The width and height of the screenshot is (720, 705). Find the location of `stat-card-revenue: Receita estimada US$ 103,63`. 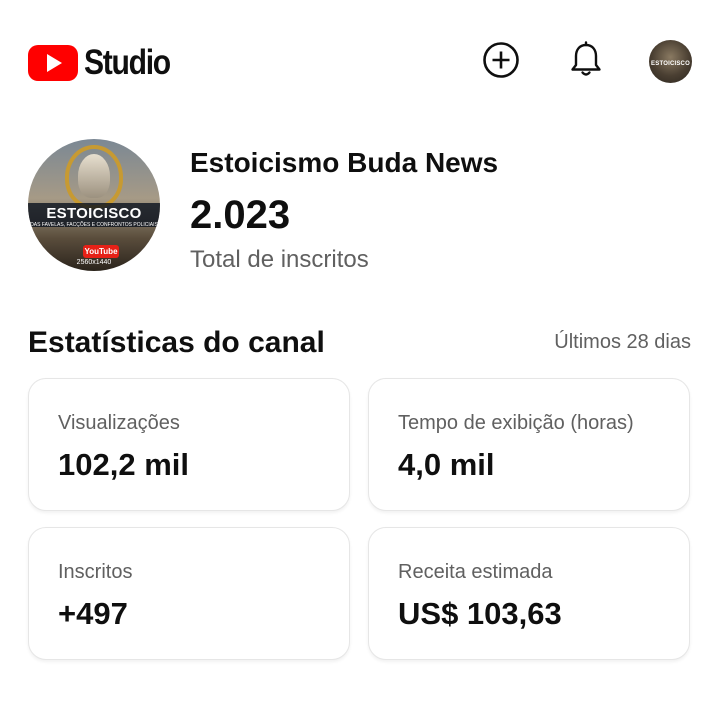

stat-card-revenue: Receita estimada US$ 103,63 is located at coordinates (529, 593).